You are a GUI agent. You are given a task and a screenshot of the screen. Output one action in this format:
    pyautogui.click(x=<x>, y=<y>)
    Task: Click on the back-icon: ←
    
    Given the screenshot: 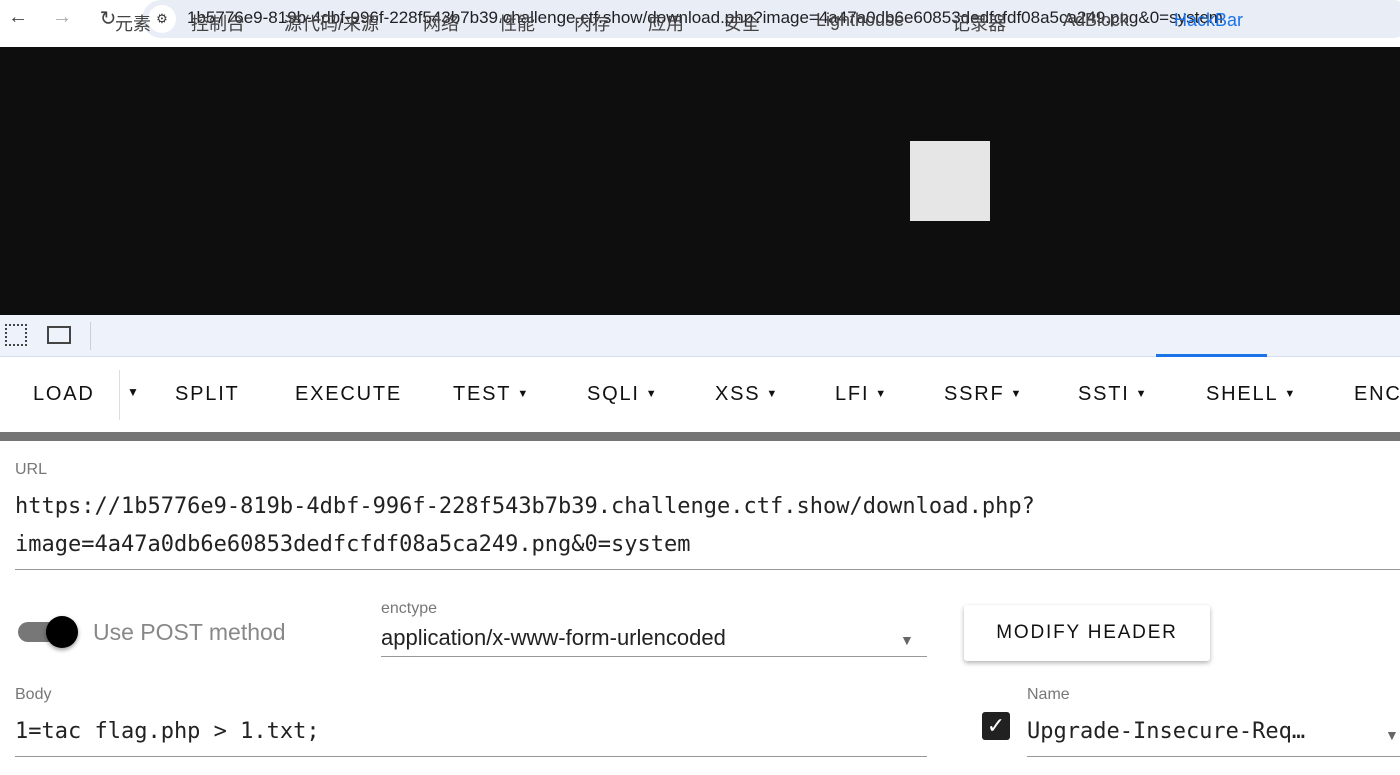 What is the action you would take?
    pyautogui.click(x=18, y=17)
    